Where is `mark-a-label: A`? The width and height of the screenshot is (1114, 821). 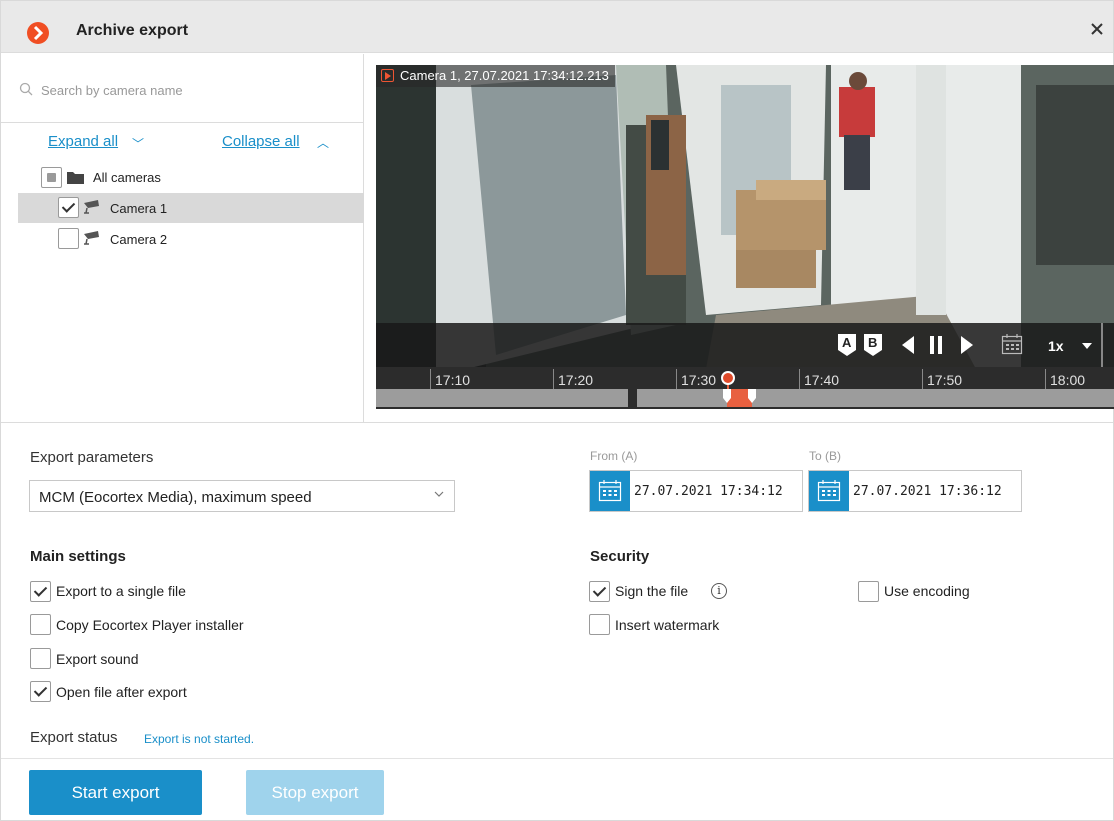
mark-a-label: A is located at coordinates (847, 342).